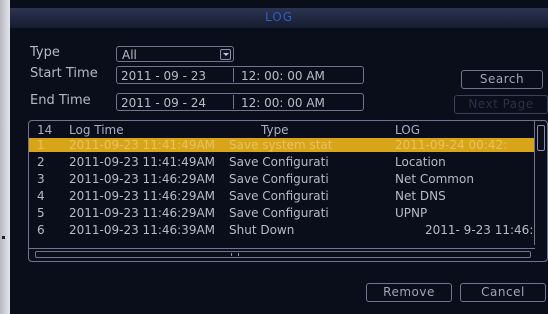 The height and width of the screenshot is (314, 548). I want to click on row-index: 5, so click(41, 213).